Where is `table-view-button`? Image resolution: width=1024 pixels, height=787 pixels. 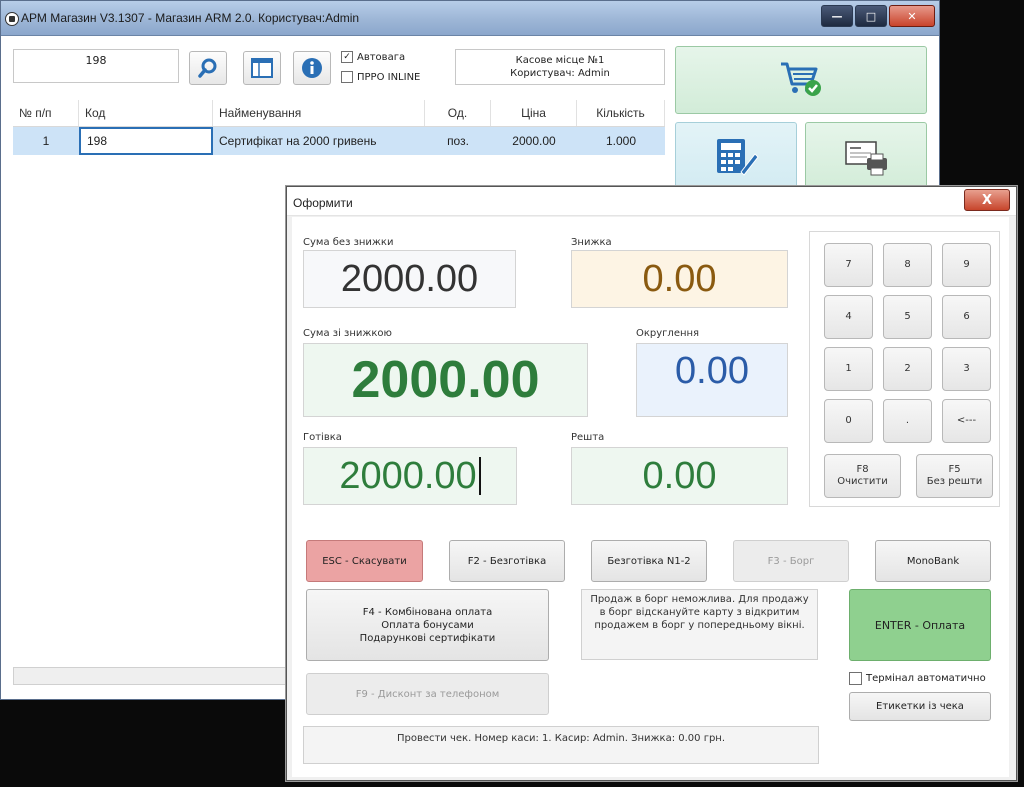
table-view-button is located at coordinates (262, 68).